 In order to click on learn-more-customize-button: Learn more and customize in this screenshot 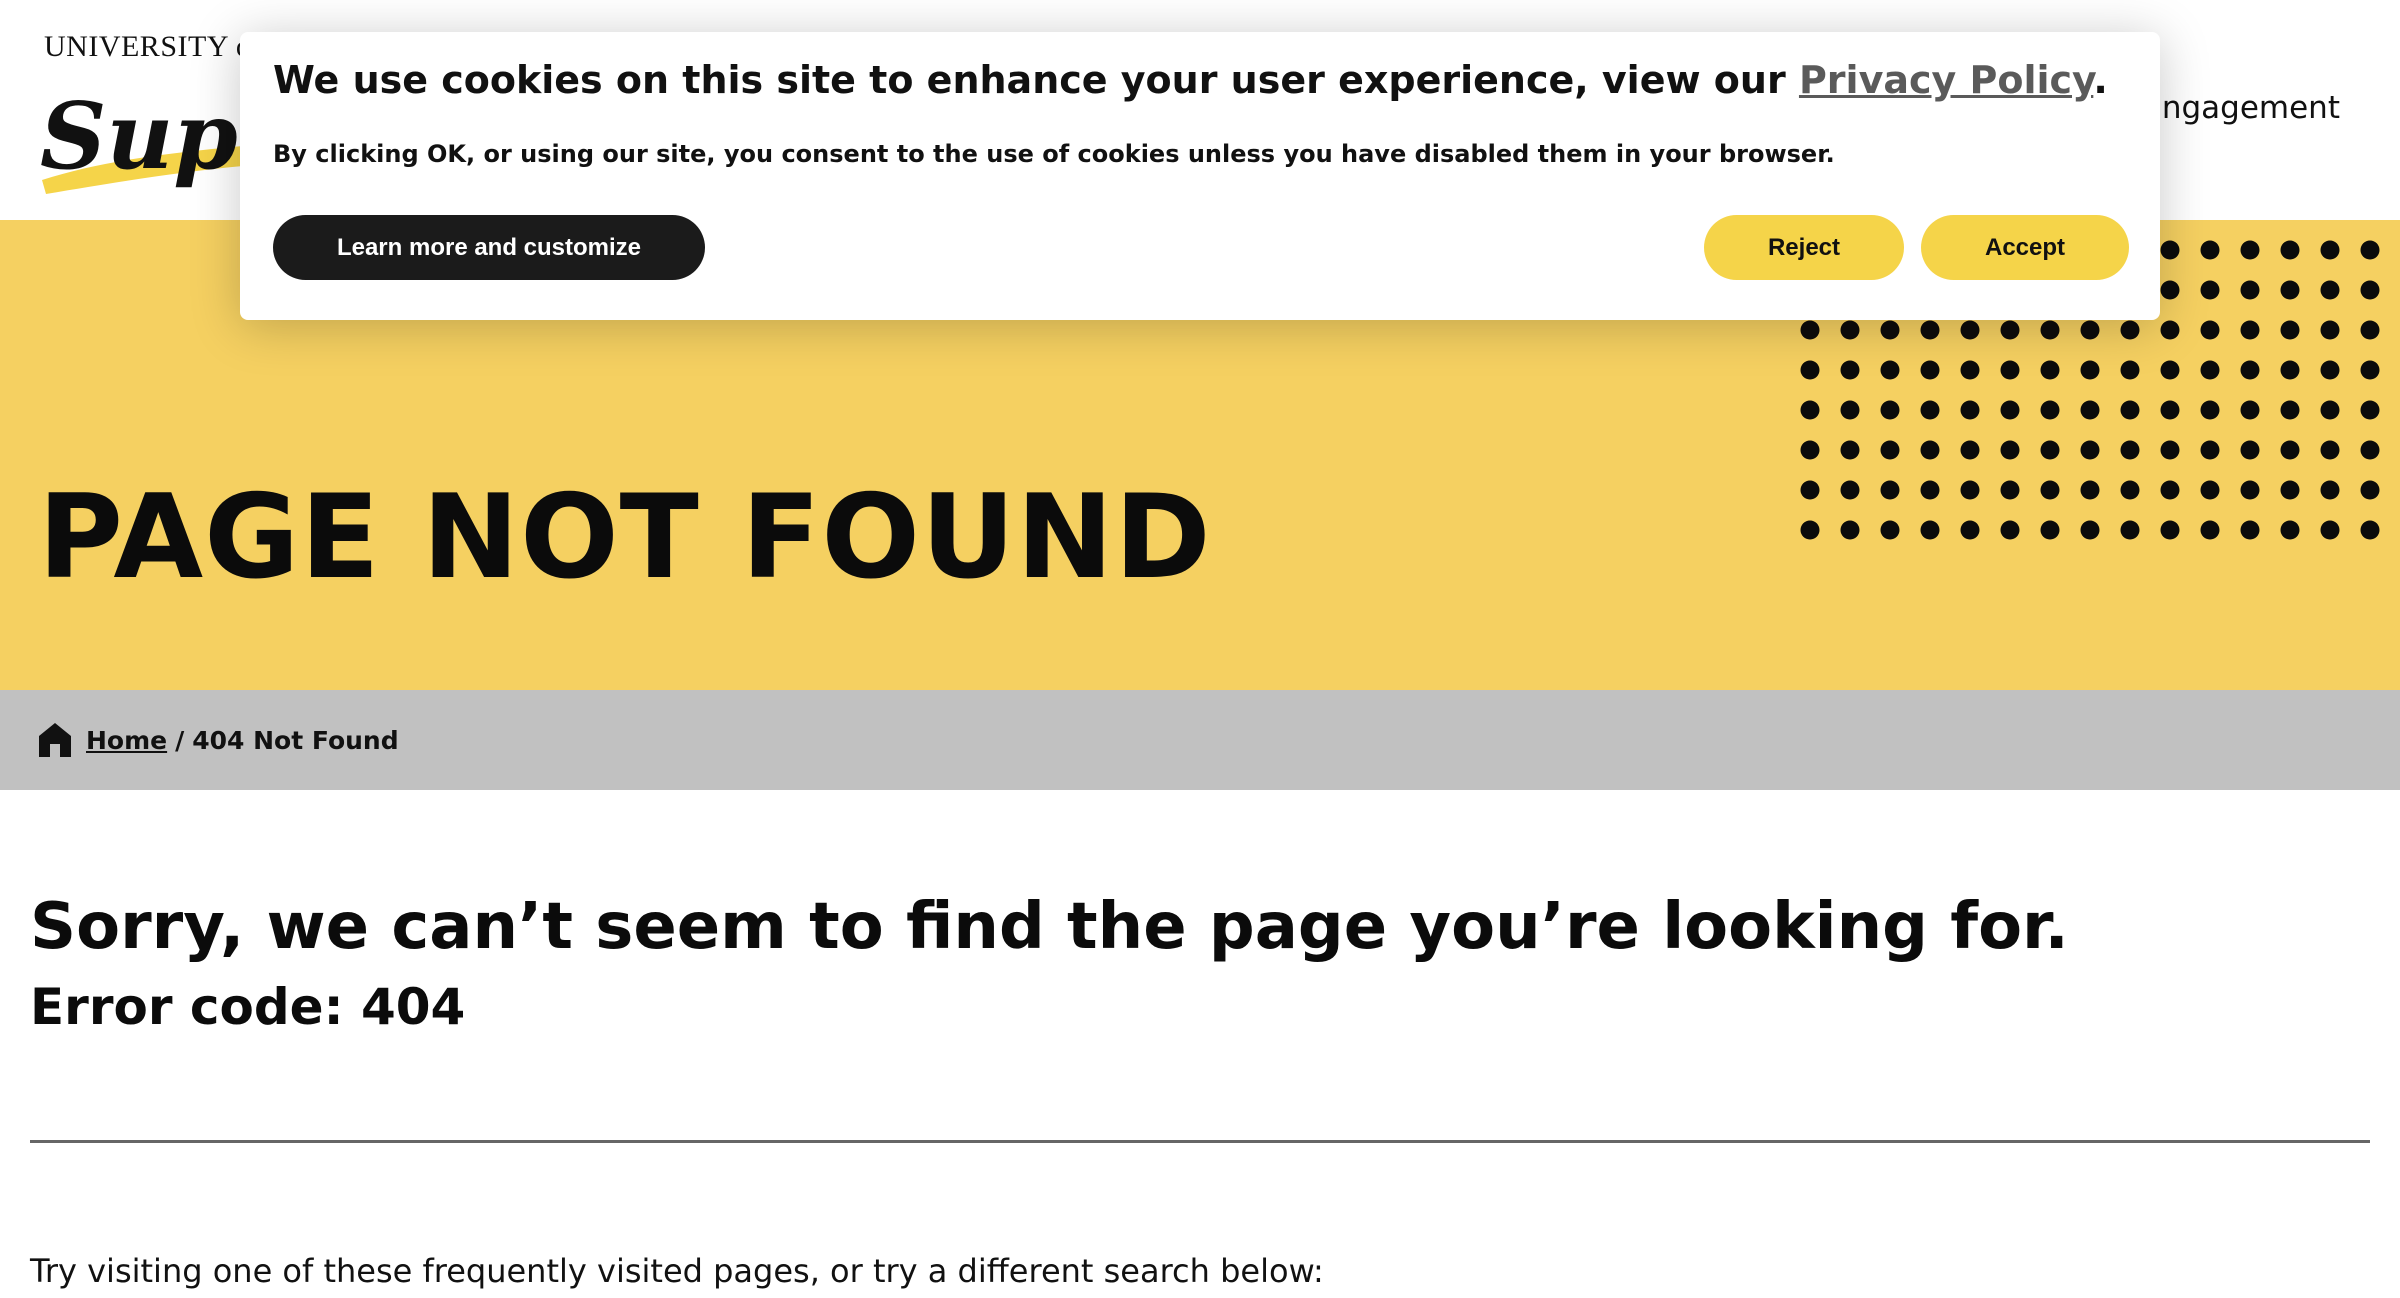, I will do `click(489, 247)`.